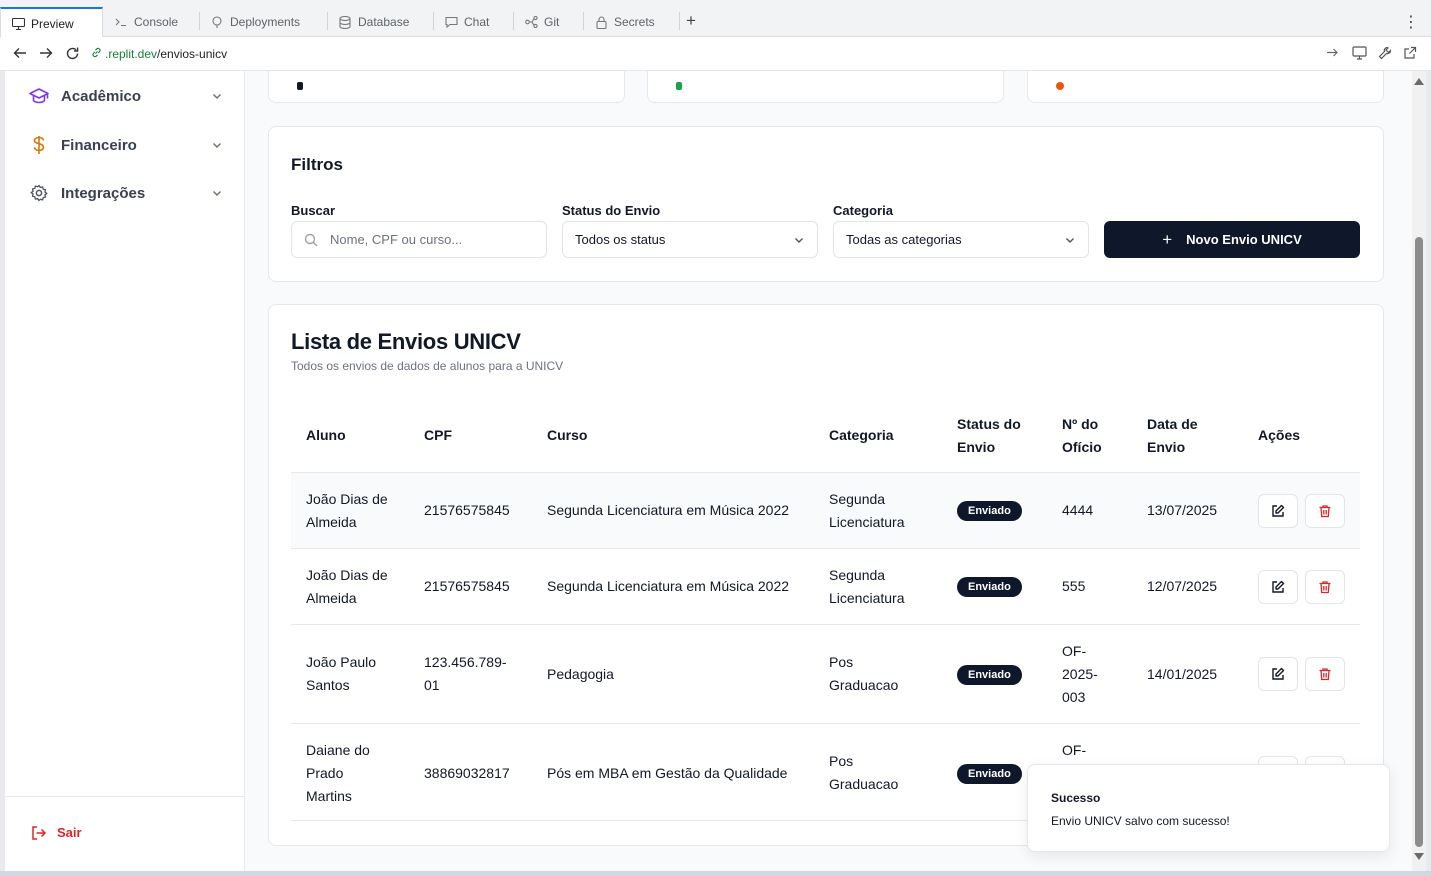  Describe the element at coordinates (841, 761) in the screenshot. I see `cell-line: Pos` at that location.